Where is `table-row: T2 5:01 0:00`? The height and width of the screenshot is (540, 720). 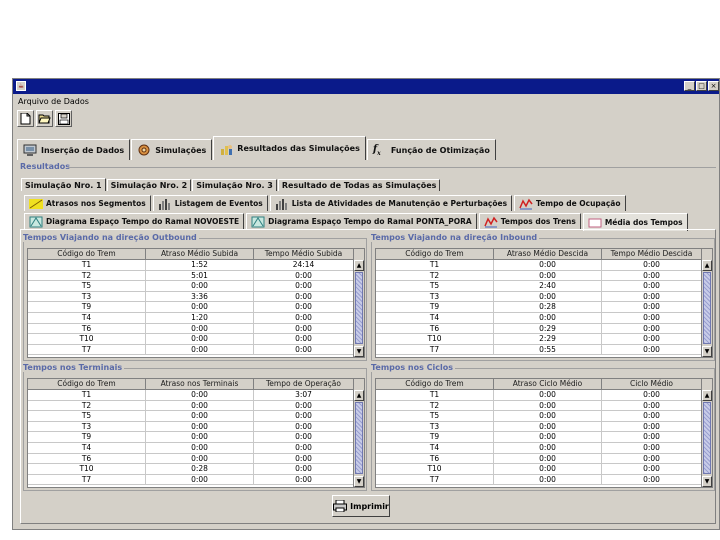 table-row: T2 5:01 0:00 is located at coordinates (196, 276).